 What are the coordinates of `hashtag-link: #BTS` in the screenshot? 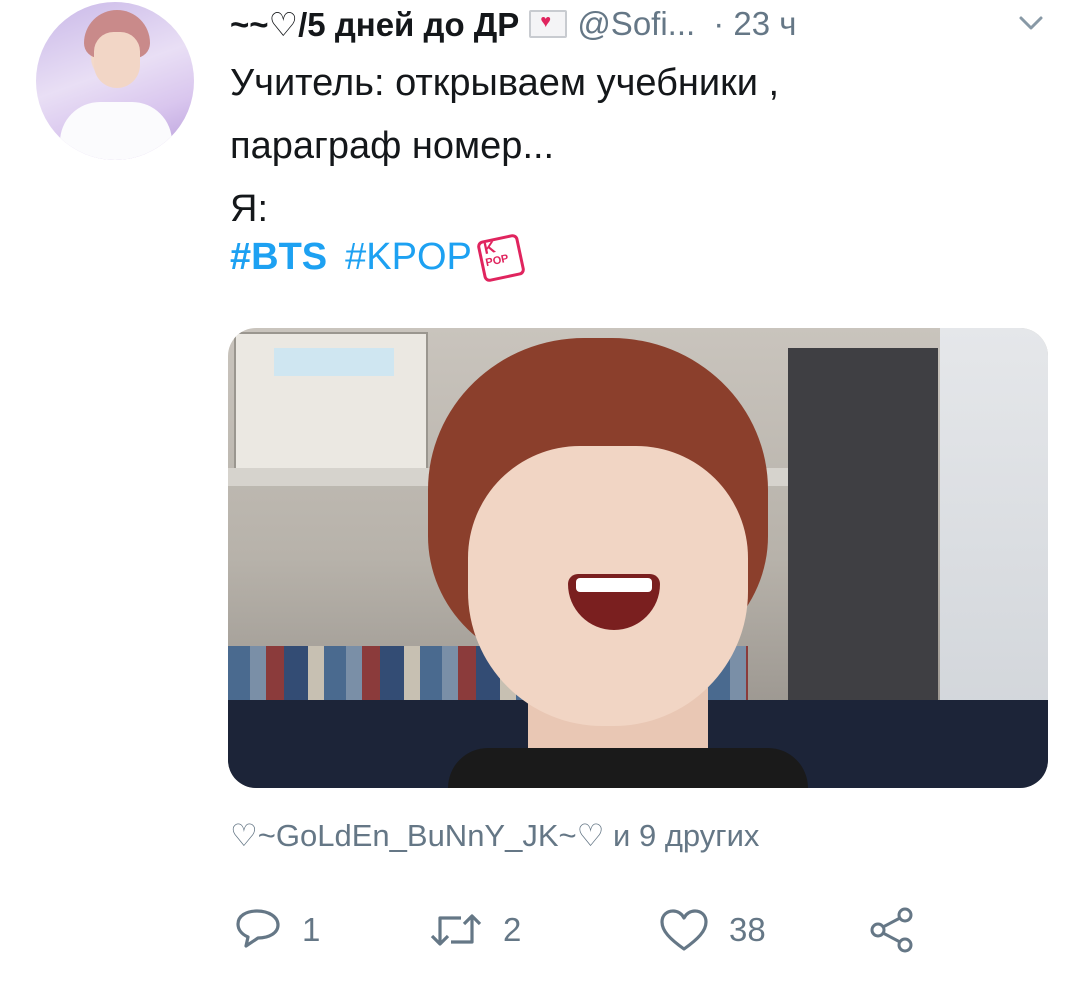 It's located at (278, 257).